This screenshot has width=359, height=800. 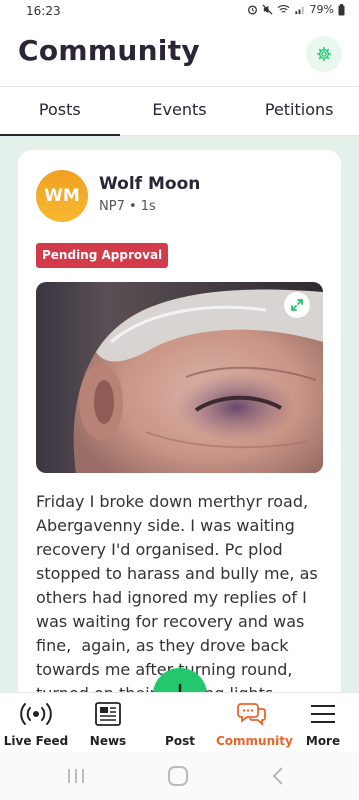 What do you see at coordinates (62, 196) in the screenshot?
I see `avatar: WM` at bounding box center [62, 196].